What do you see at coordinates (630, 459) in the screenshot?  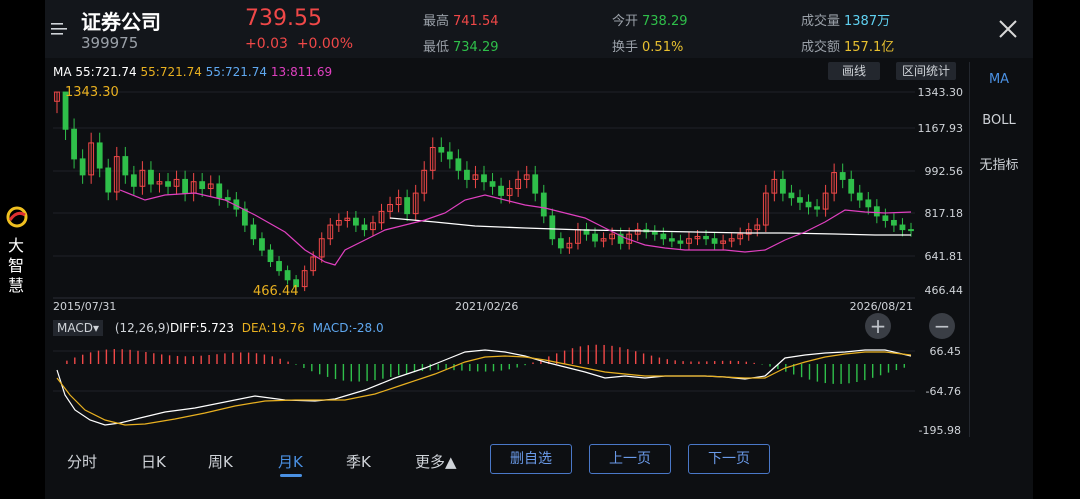 I see `prev-page-button: 上一页` at bounding box center [630, 459].